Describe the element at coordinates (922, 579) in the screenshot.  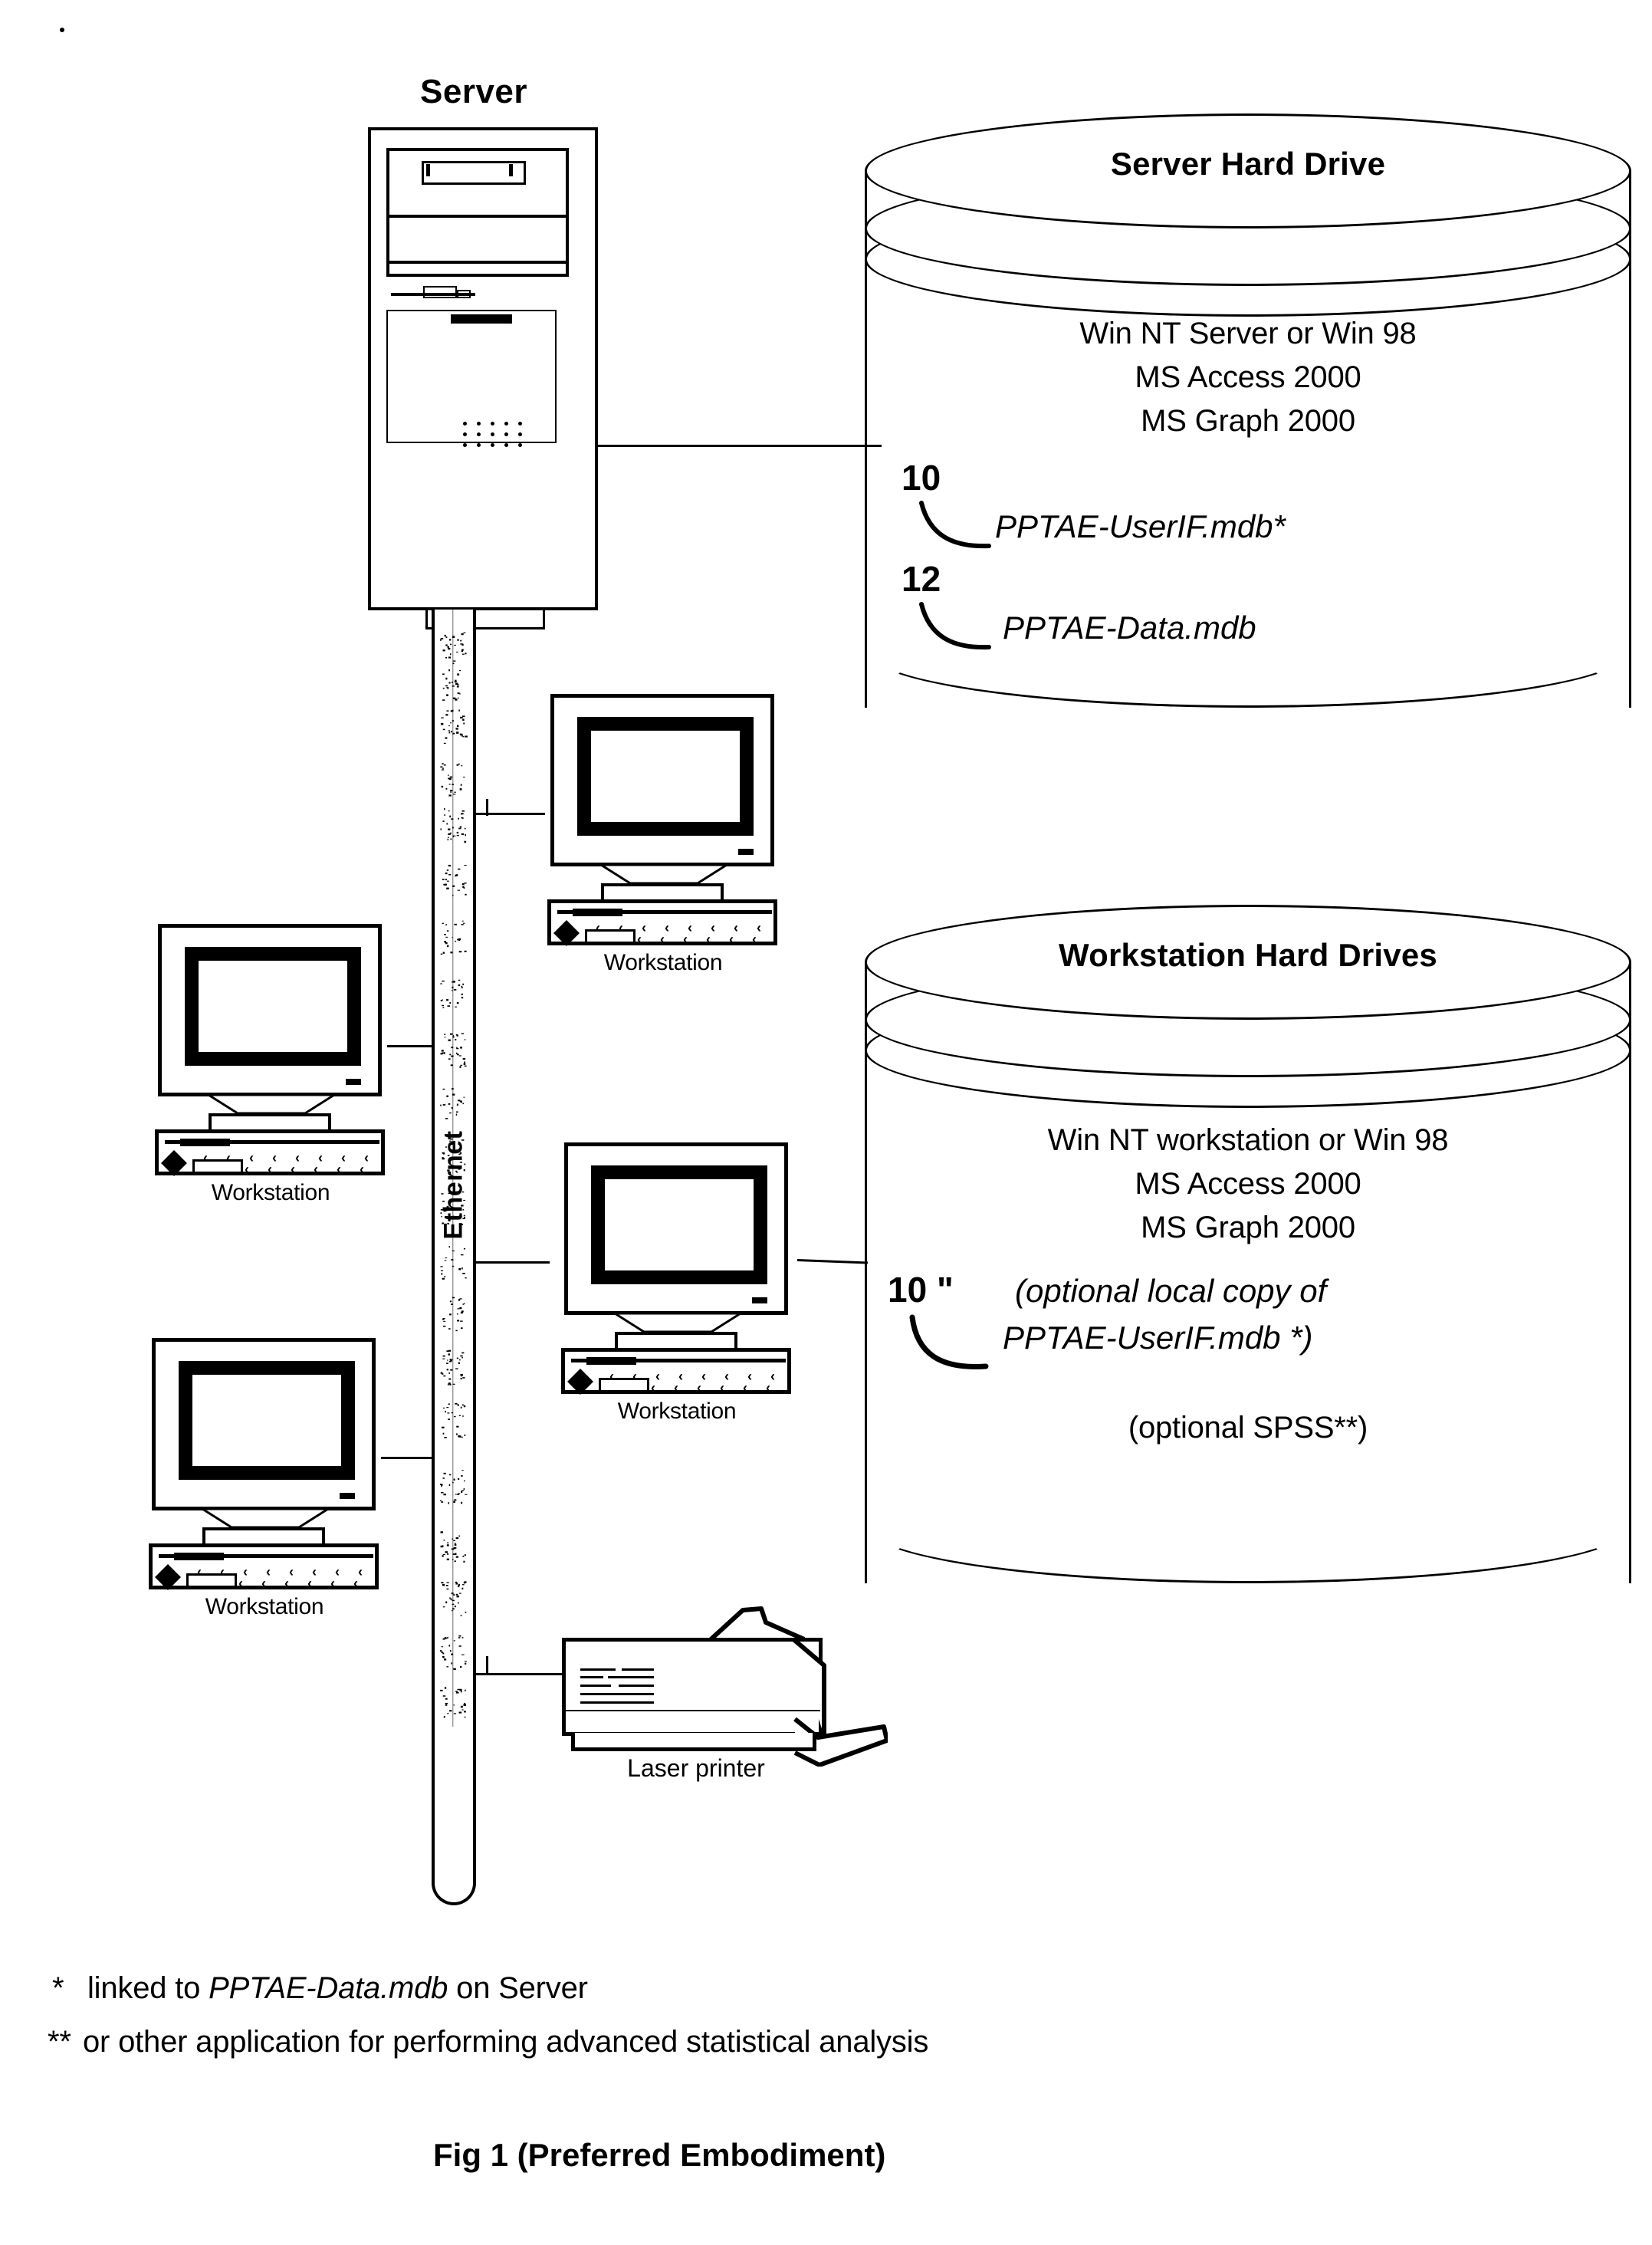
I see `ref-number-12: 12` at that location.